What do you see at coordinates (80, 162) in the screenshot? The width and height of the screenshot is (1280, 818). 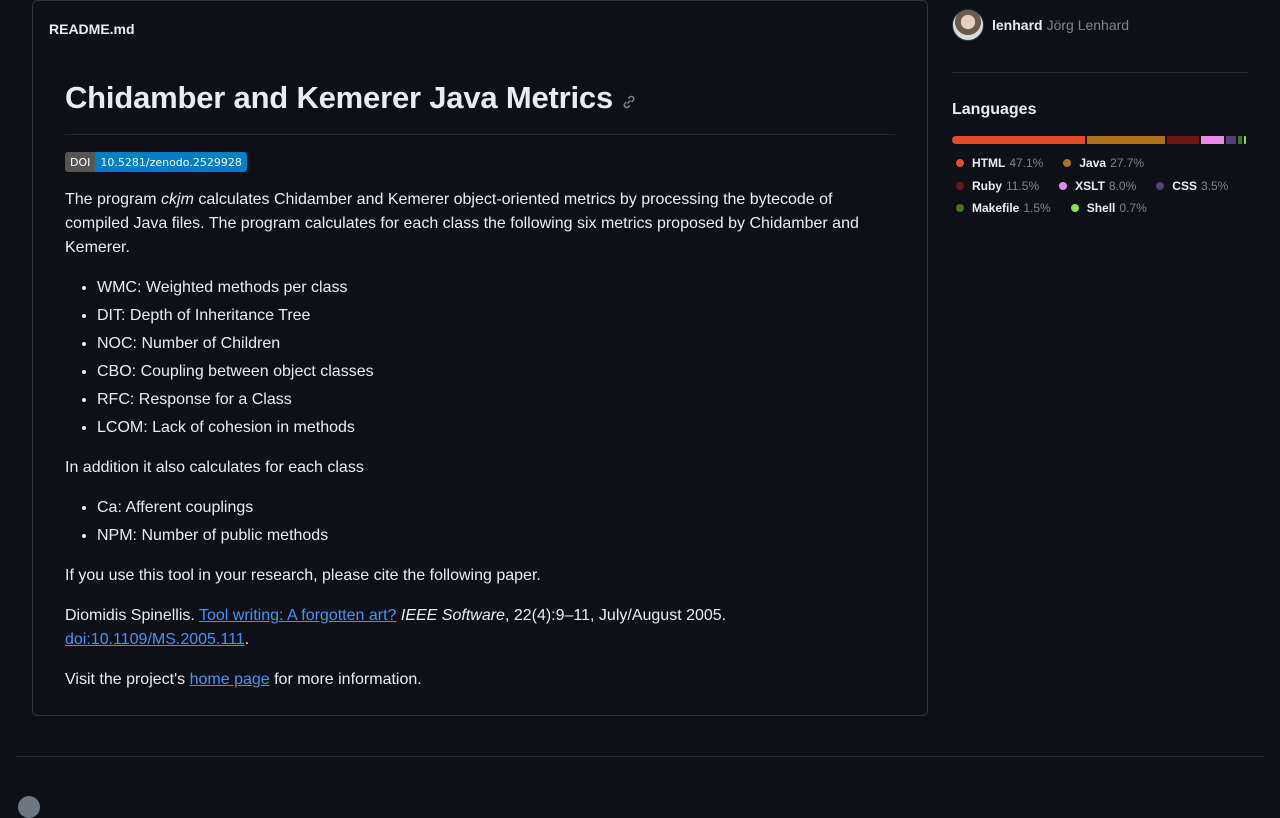 I see `doi-badge-label: DOI` at bounding box center [80, 162].